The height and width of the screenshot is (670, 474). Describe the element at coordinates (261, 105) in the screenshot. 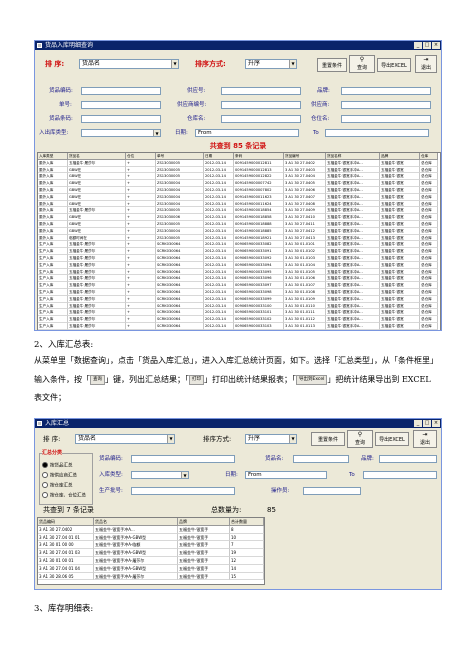

I see `supplier-code-input` at that location.